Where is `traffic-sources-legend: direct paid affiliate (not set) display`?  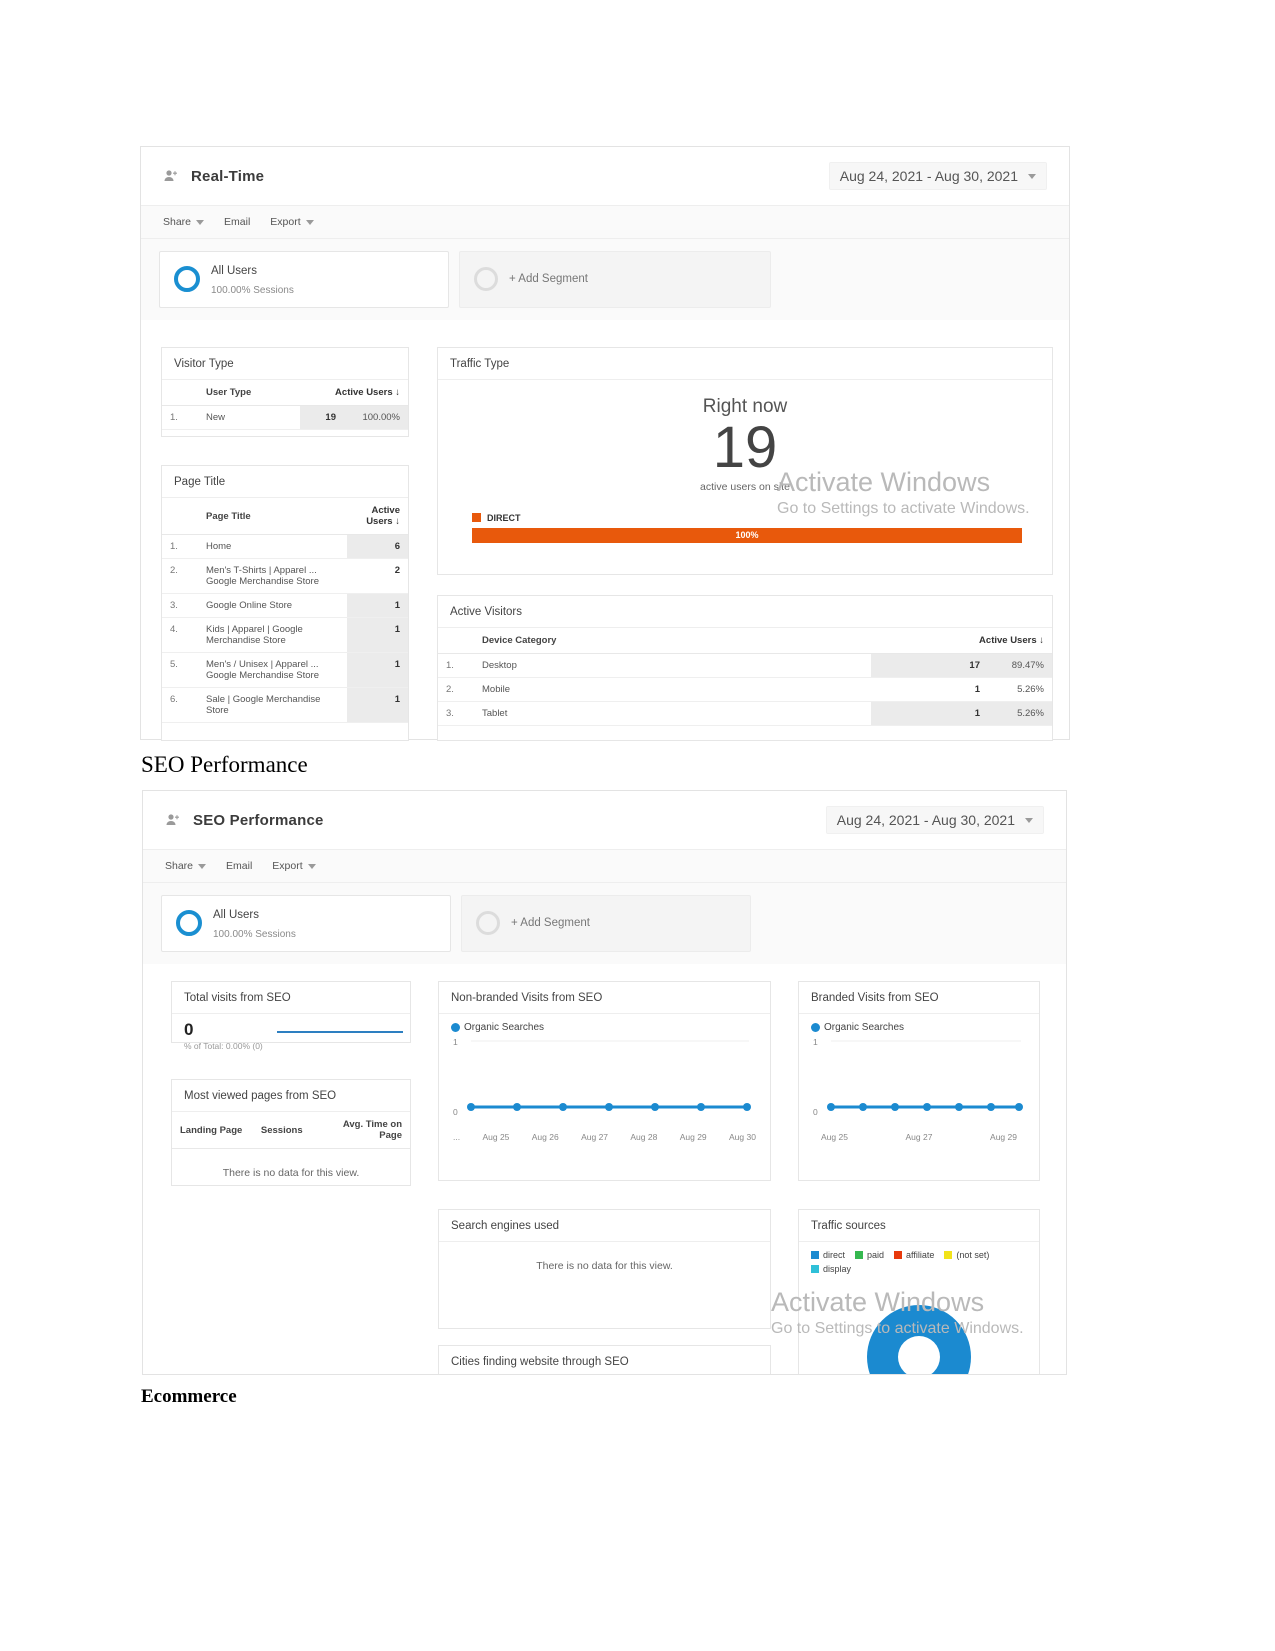
traffic-sources-legend: direct paid affiliate (not set) display is located at coordinates (919, 1259).